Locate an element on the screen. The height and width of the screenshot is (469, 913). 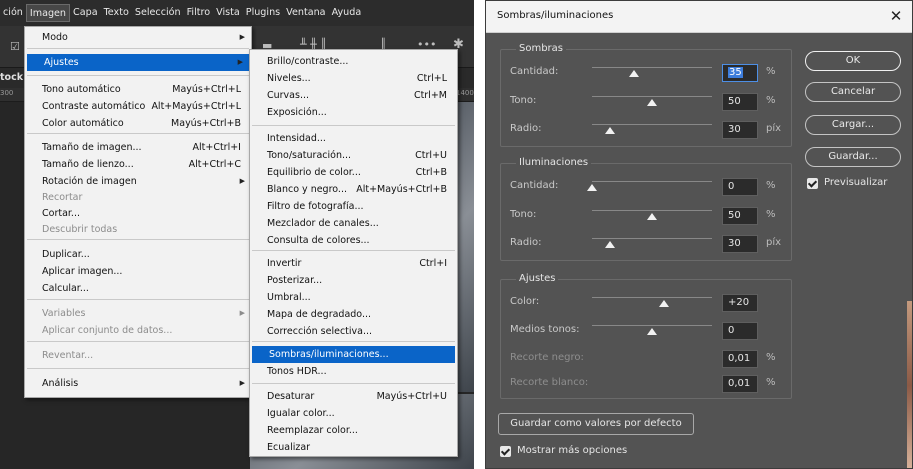
menu-item-niveles: Niveles... Ctrl+L is located at coordinates (353, 78).